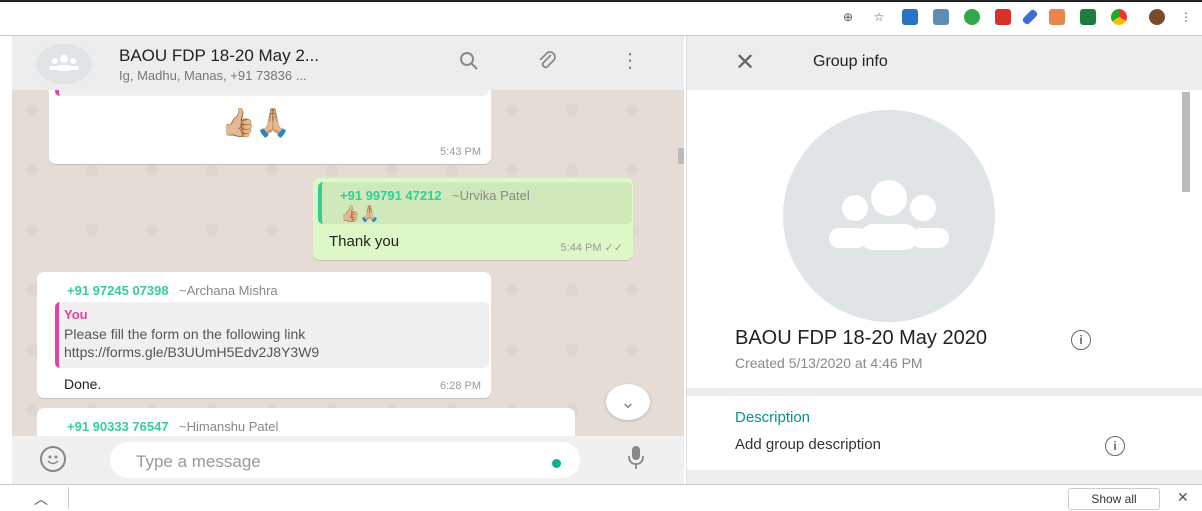 The width and height of the screenshot is (1202, 511). What do you see at coordinates (229, 426) in the screenshot?
I see `message-sender-name: ~Himanshu Patel` at bounding box center [229, 426].